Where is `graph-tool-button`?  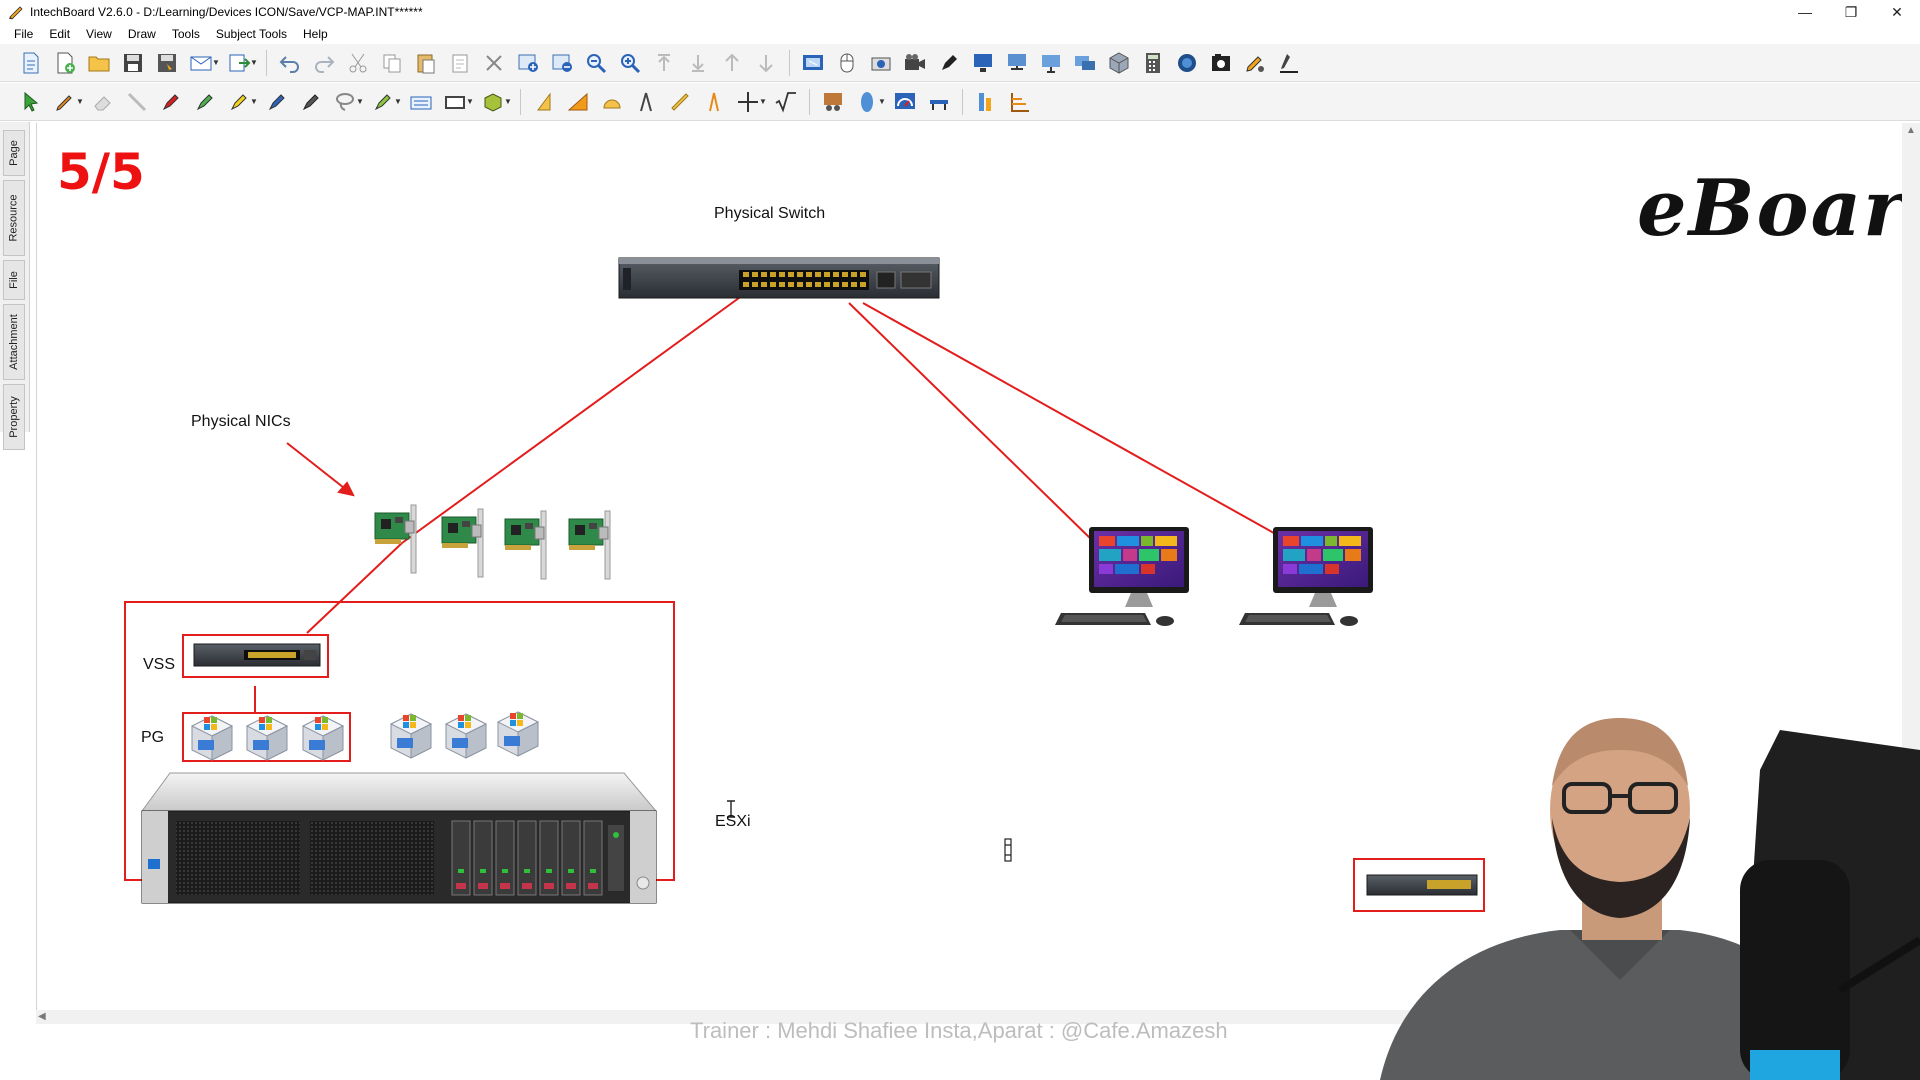 graph-tool-button is located at coordinates (1020, 102).